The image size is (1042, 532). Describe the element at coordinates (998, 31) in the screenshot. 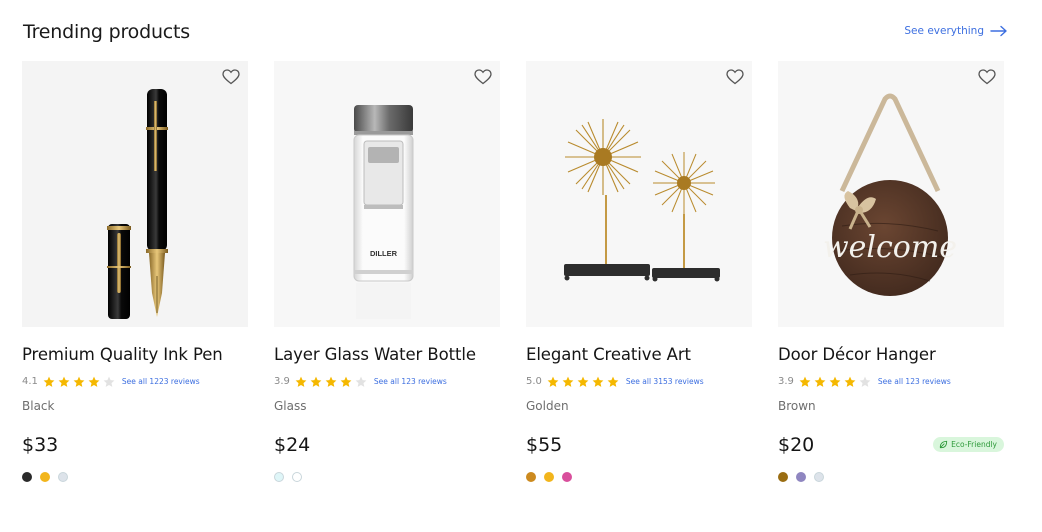

I see `arrow-right-icon` at that location.